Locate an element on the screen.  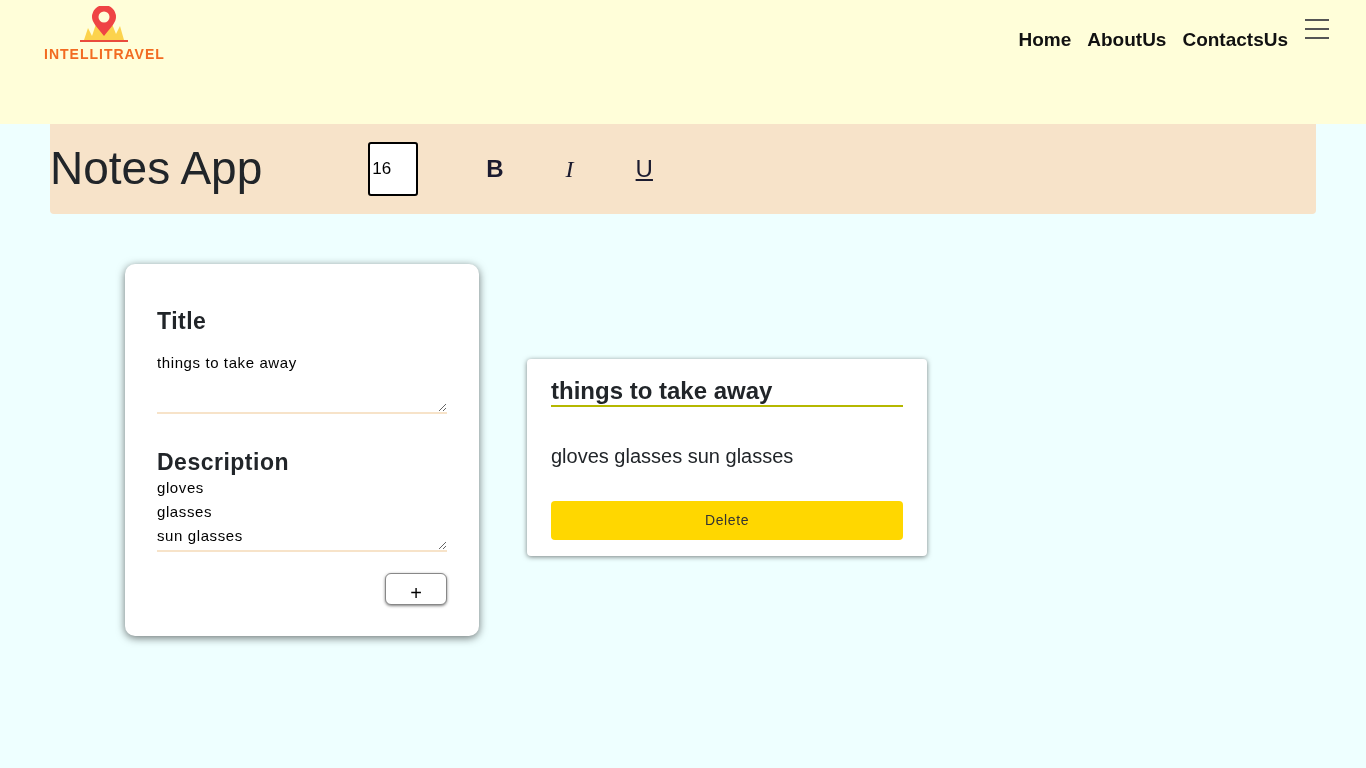
nav-link: AboutUs is located at coordinates (1127, 40).